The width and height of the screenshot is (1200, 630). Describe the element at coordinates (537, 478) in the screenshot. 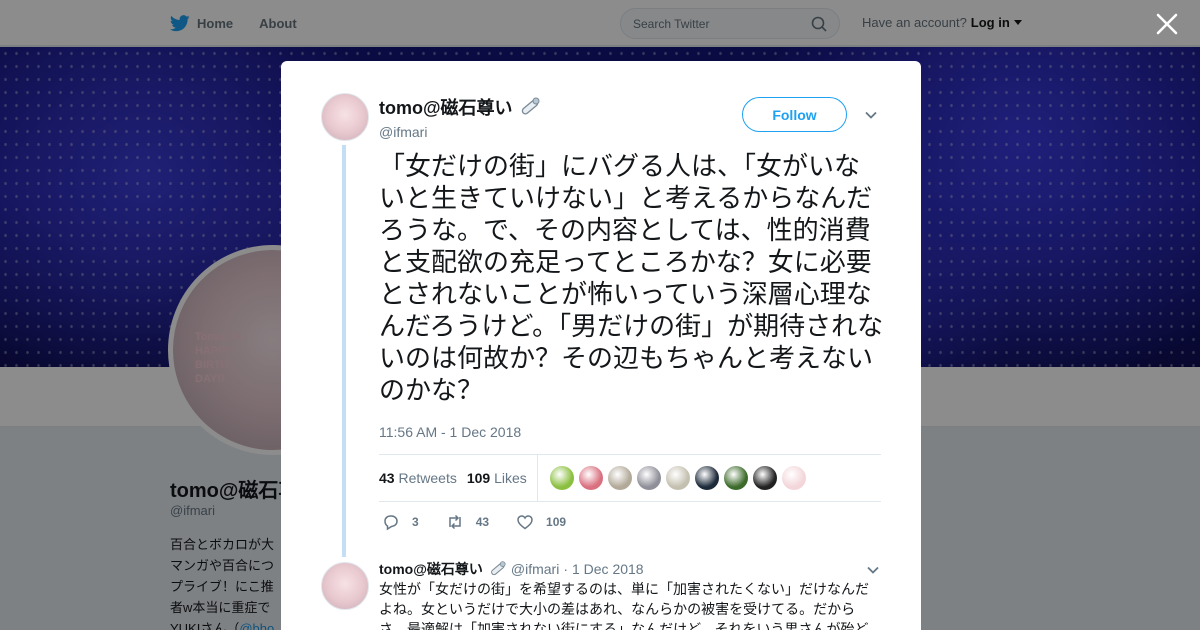

I see `stats-divider` at that location.